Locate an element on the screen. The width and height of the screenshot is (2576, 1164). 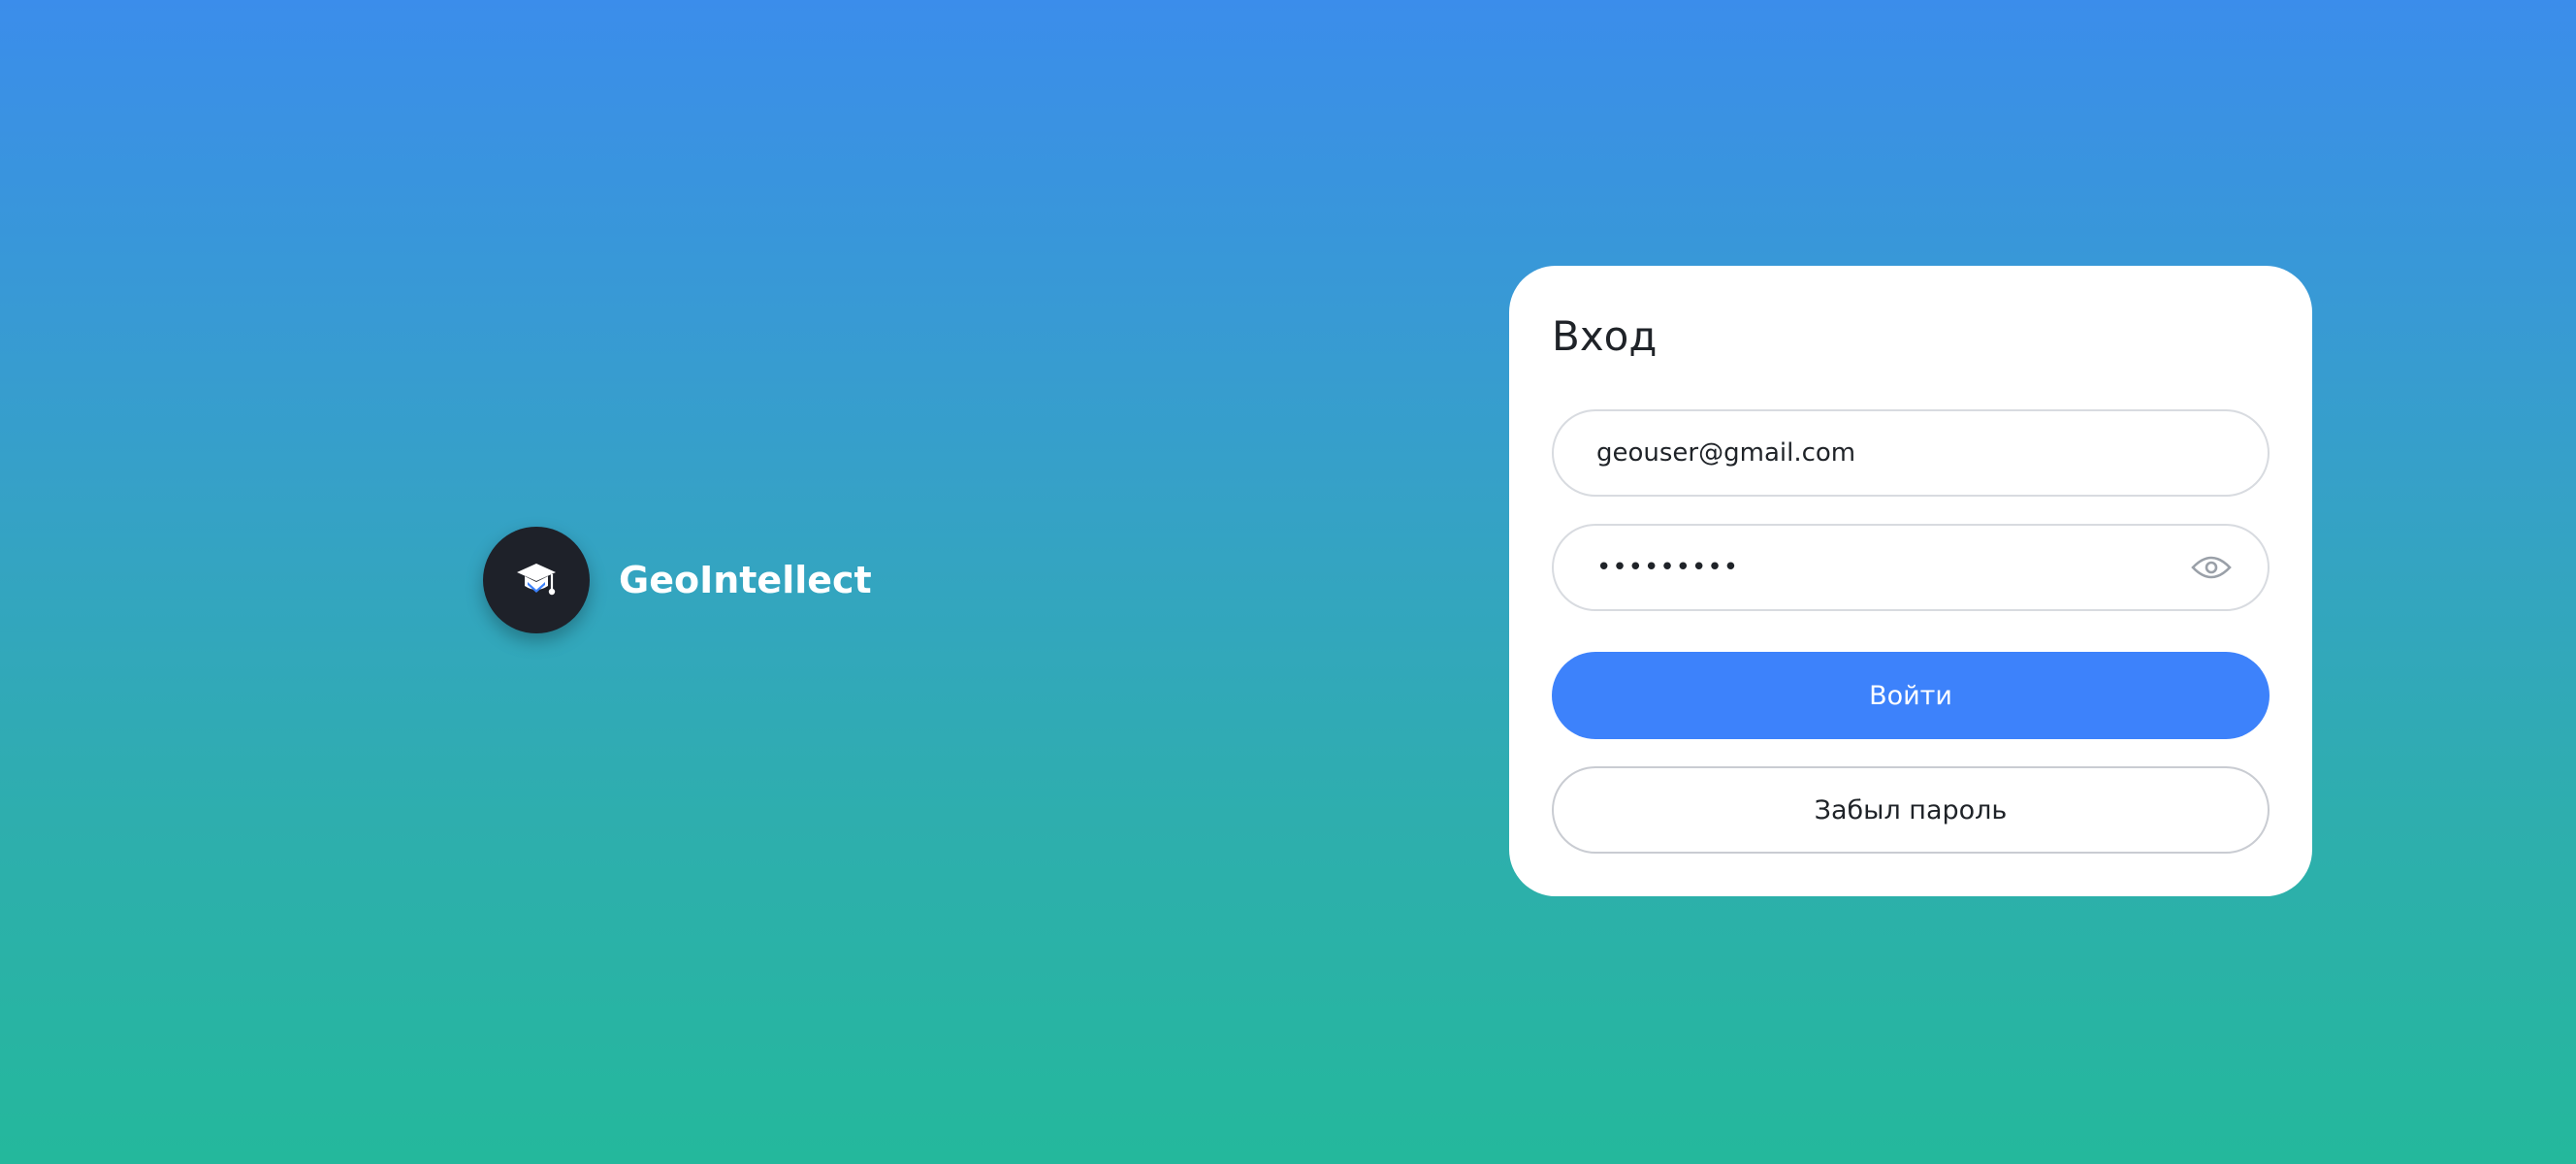
graduation-cap-icon is located at coordinates (536, 580).